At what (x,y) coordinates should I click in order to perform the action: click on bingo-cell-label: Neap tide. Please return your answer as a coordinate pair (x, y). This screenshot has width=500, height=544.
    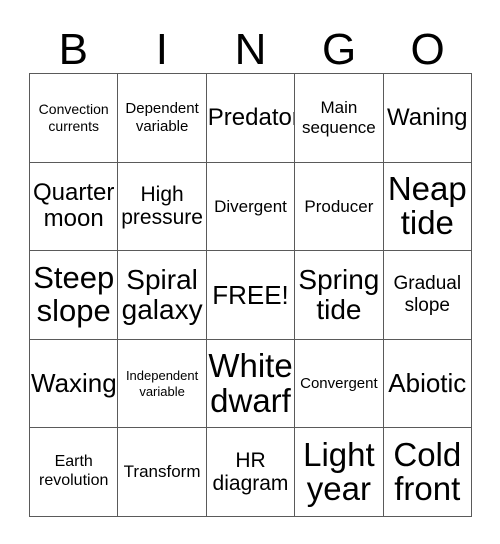
    Looking at the image, I should click on (427, 205).